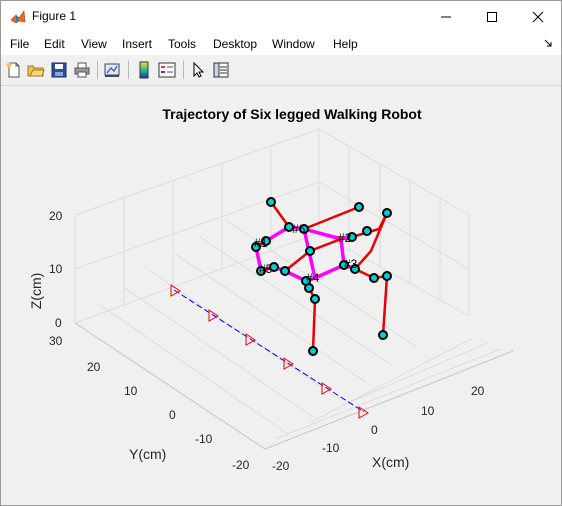 The height and width of the screenshot is (506, 562). I want to click on menu-desktop: Desktop, so click(235, 44).